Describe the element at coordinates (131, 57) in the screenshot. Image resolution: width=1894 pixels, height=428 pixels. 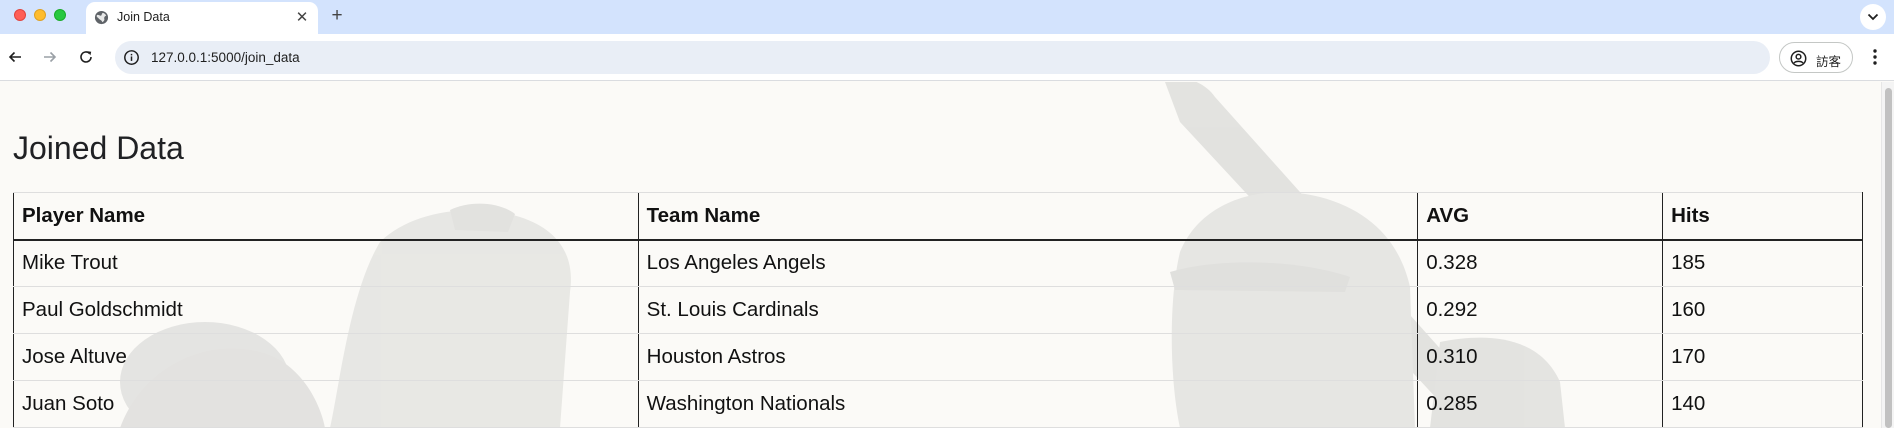
I see `site-info-icon` at that location.